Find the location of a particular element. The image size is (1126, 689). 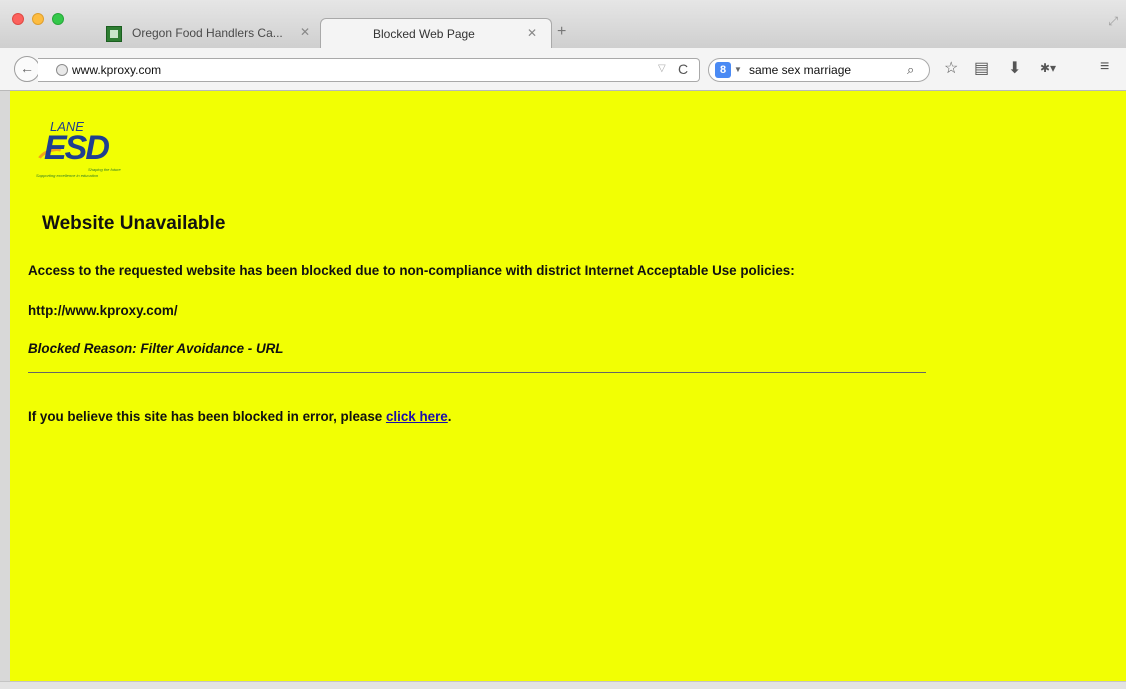

close-window-button is located at coordinates (18, 19).